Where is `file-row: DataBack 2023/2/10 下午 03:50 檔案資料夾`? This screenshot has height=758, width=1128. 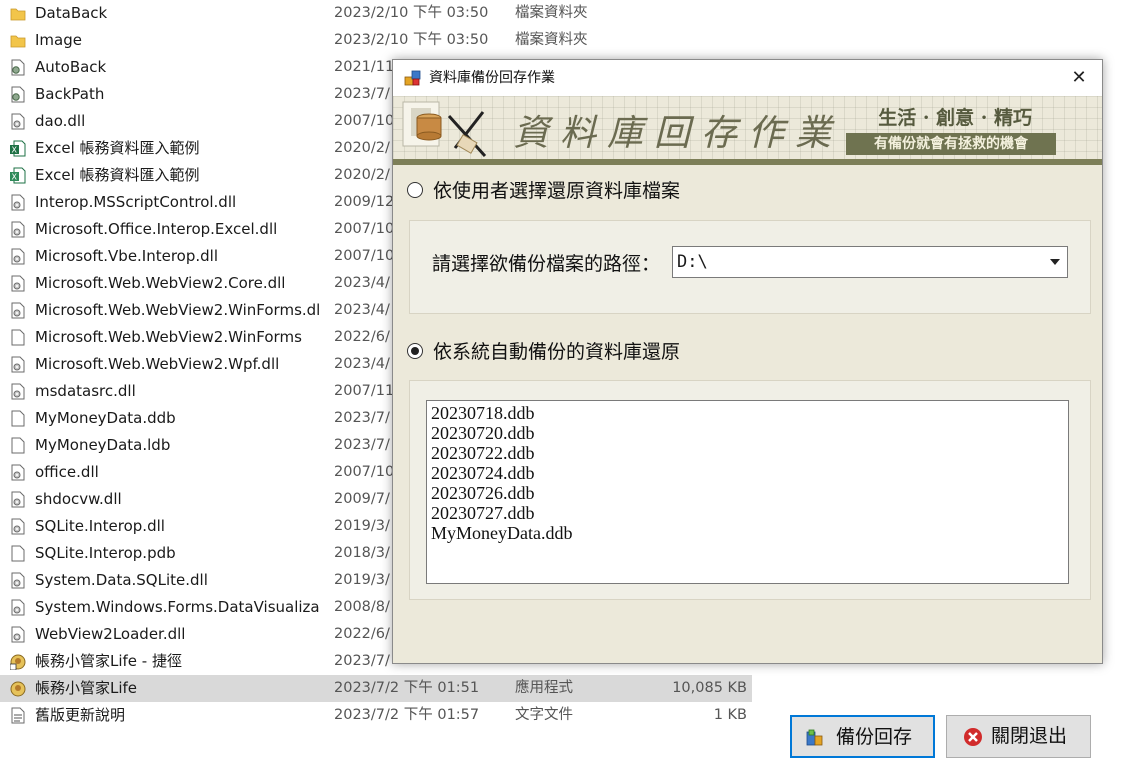 file-row: DataBack 2023/2/10 下午 03:50 檔案資料夾 is located at coordinates (376, 13).